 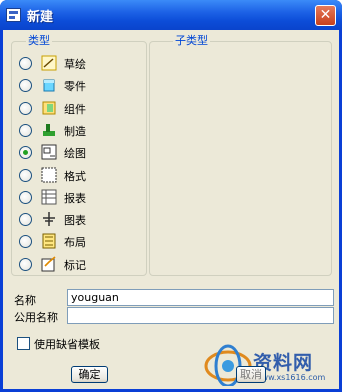 What do you see at coordinates (13, 15) in the screenshot?
I see `window-app-icon` at bounding box center [13, 15].